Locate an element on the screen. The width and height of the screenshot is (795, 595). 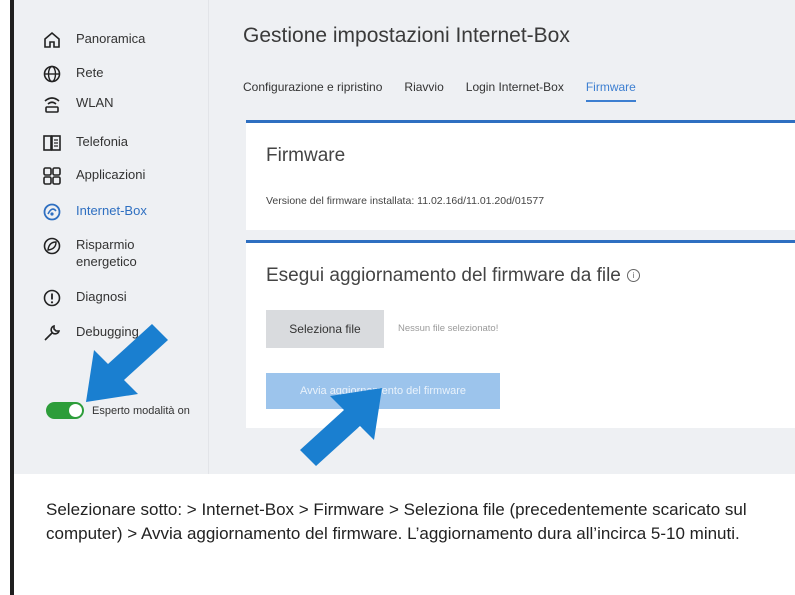
globe-icon is located at coordinates (52, 74).